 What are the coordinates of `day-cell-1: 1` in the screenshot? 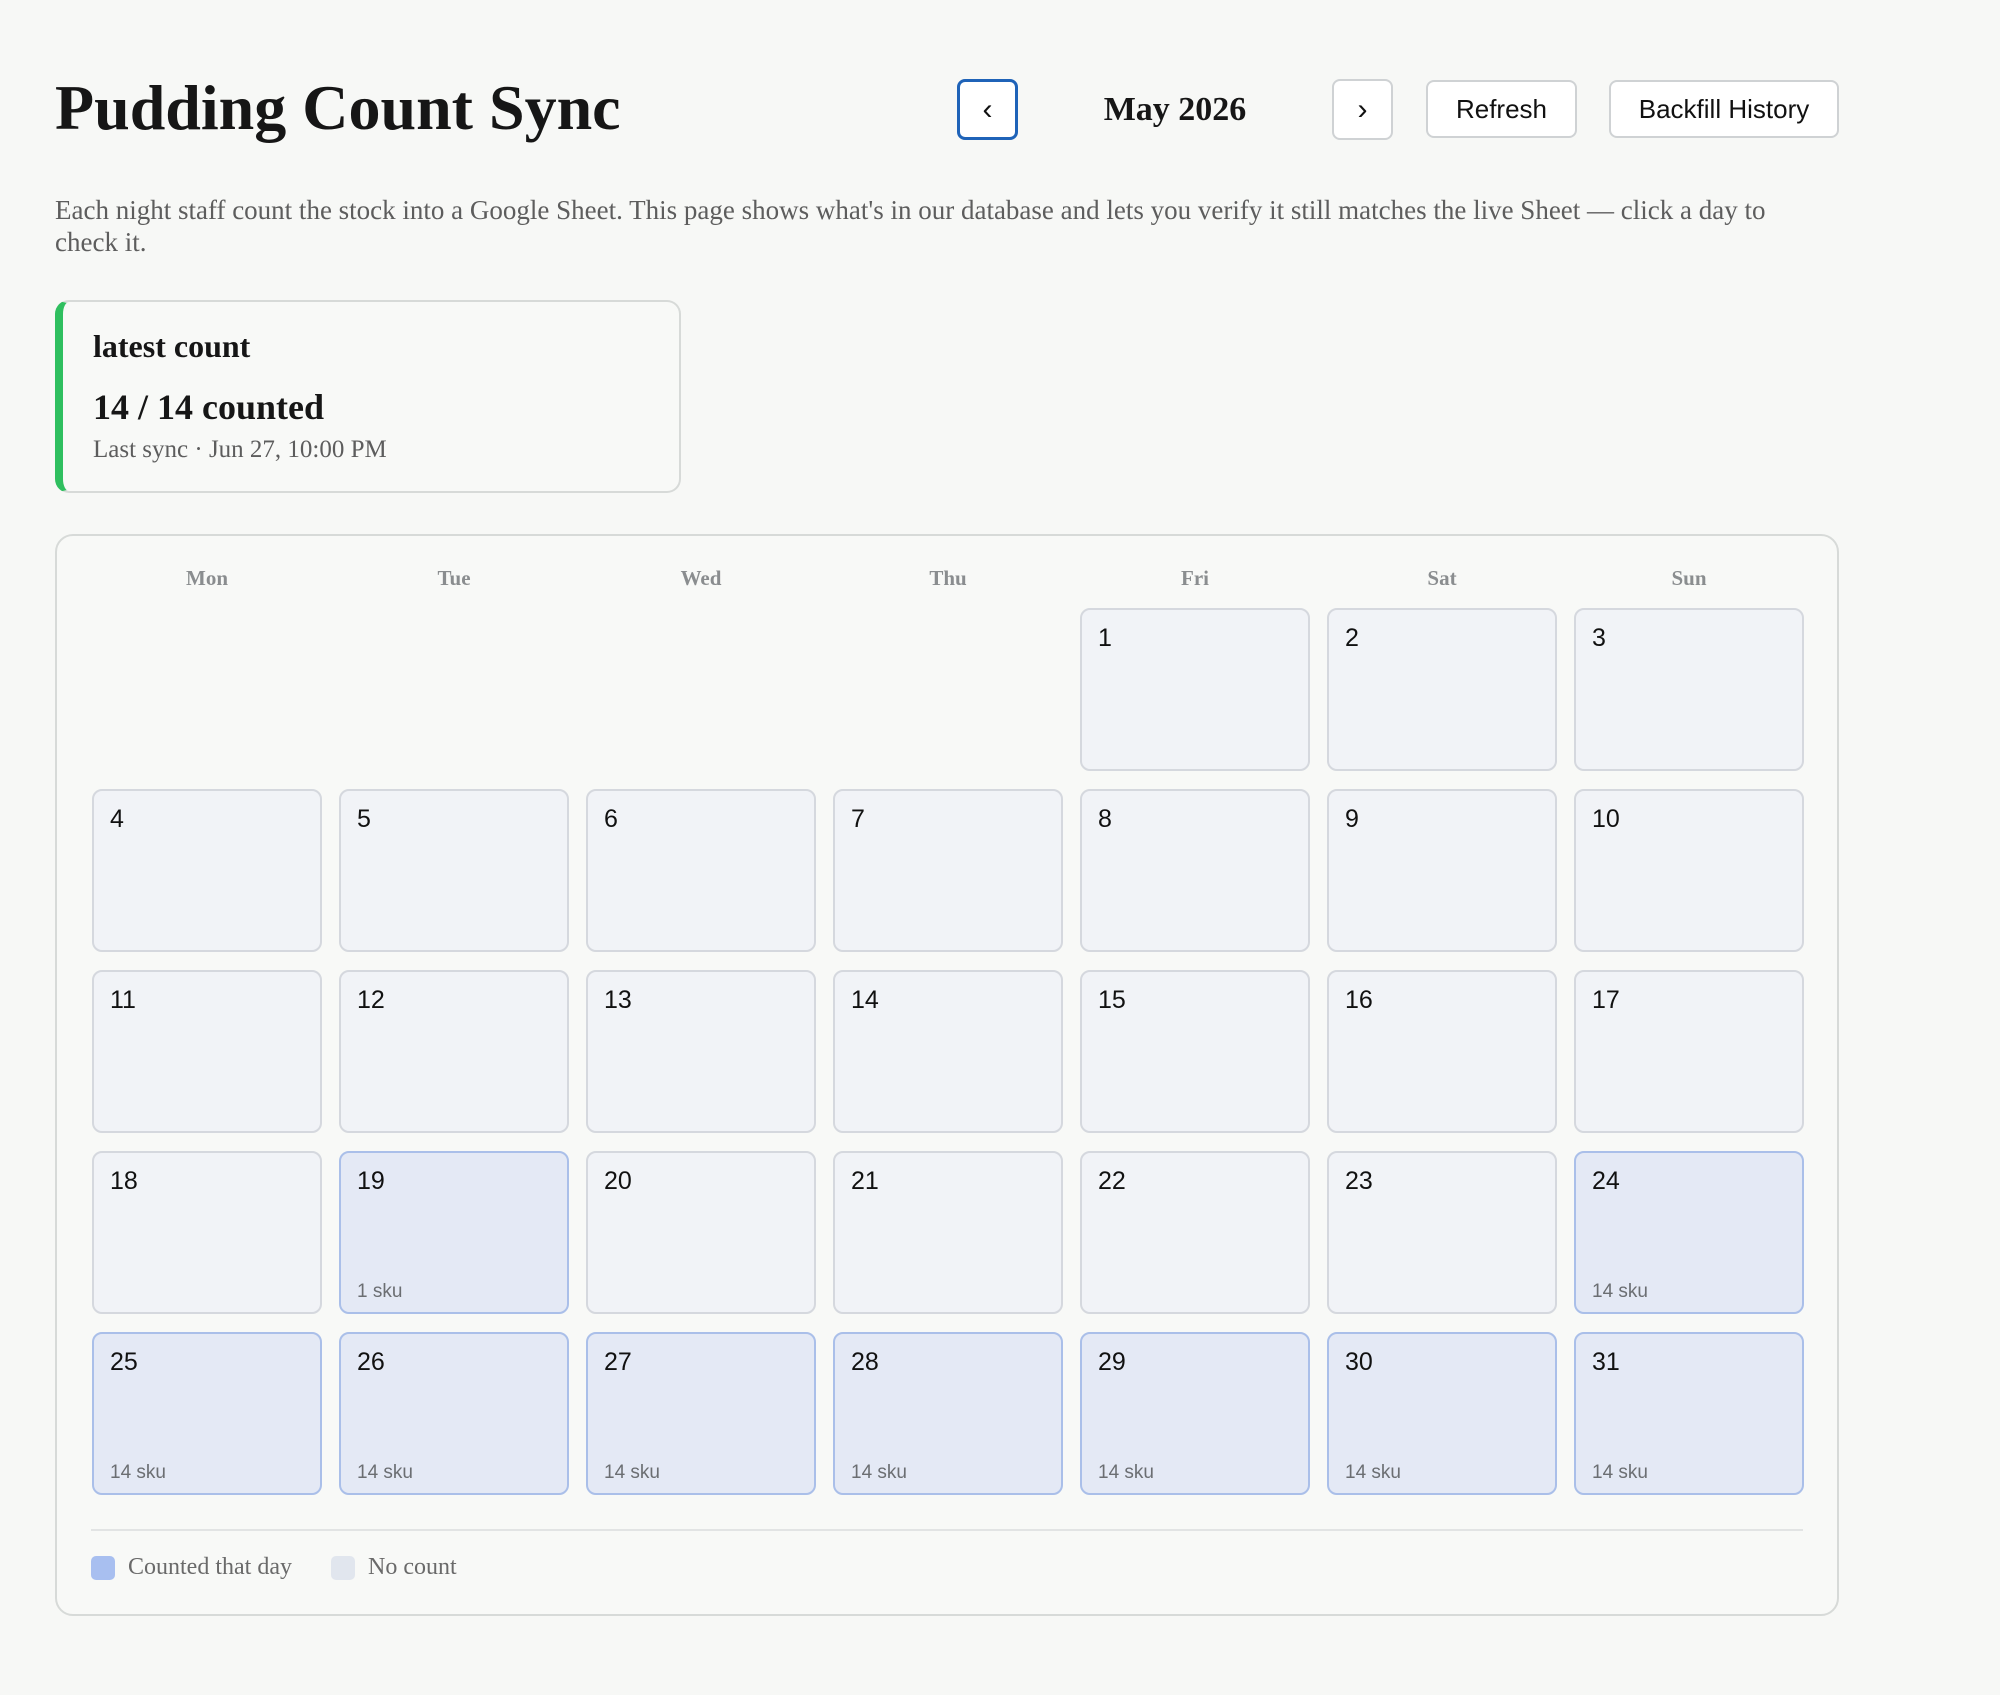 It's located at (1195, 689).